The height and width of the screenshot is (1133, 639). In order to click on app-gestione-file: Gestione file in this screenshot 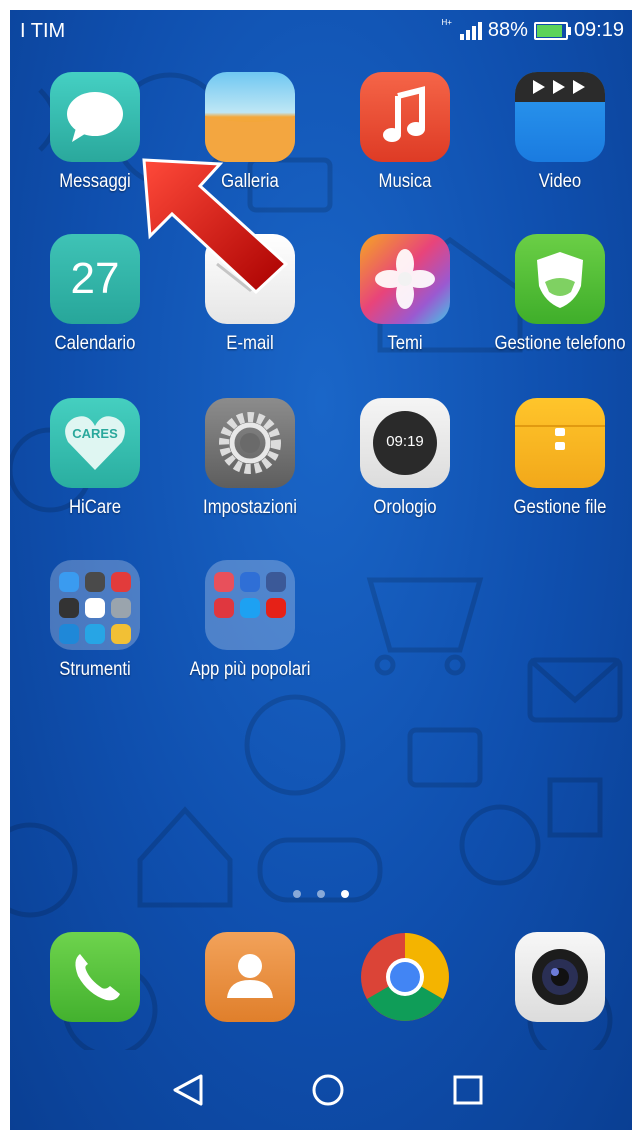, I will do `click(558, 458)`.